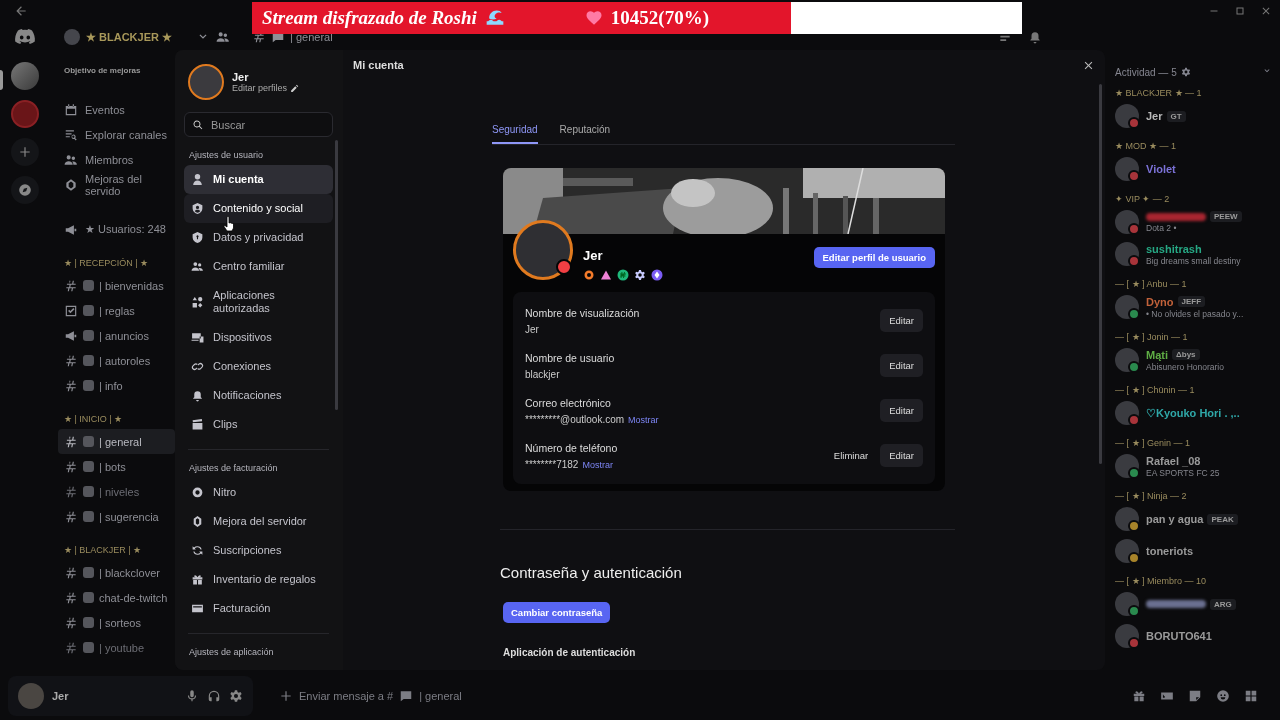 The height and width of the screenshot is (720, 1280). I want to click on settings-nav-item: Notificaciones, so click(258, 395).